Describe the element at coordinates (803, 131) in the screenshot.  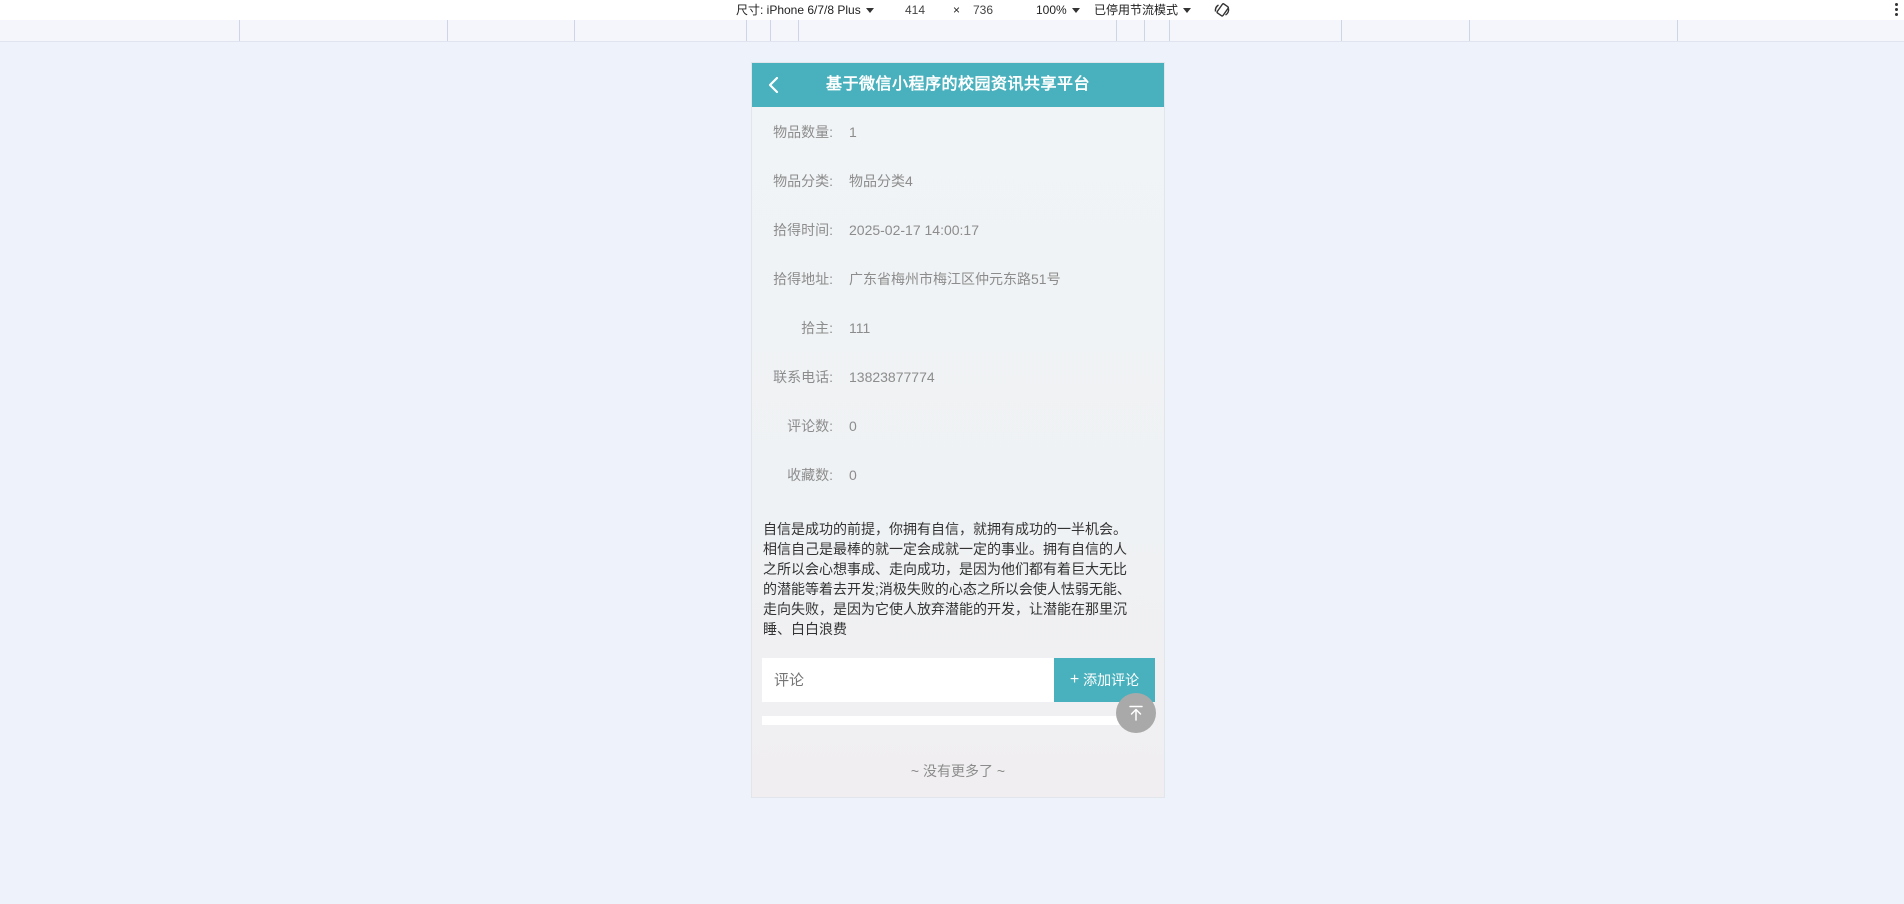
I see `field-label: 物品数量:` at that location.